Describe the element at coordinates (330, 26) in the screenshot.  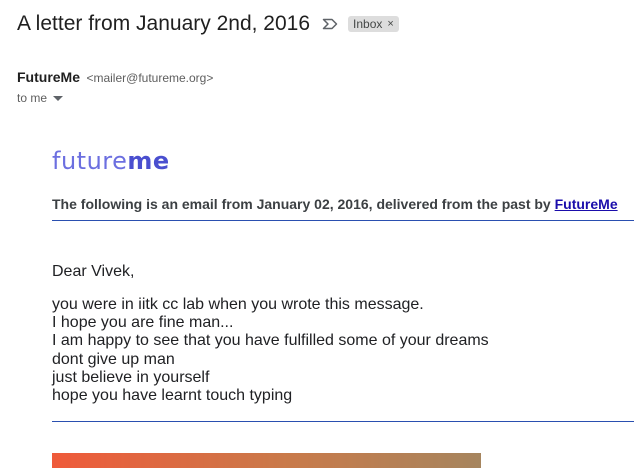
I see `important-marker-icon` at that location.